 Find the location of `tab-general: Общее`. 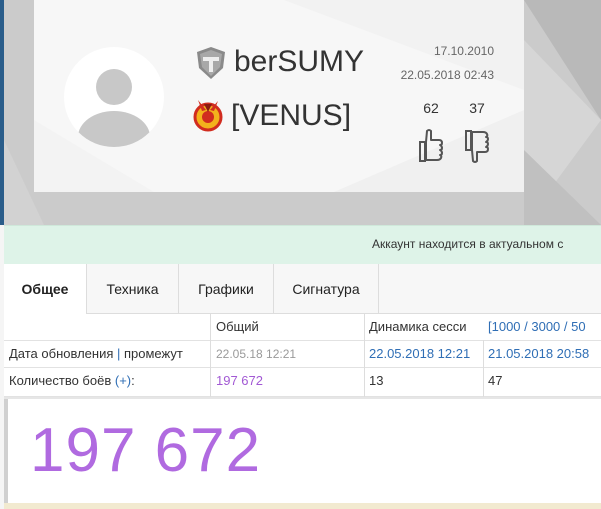

tab-general: Общее is located at coordinates (45, 289).